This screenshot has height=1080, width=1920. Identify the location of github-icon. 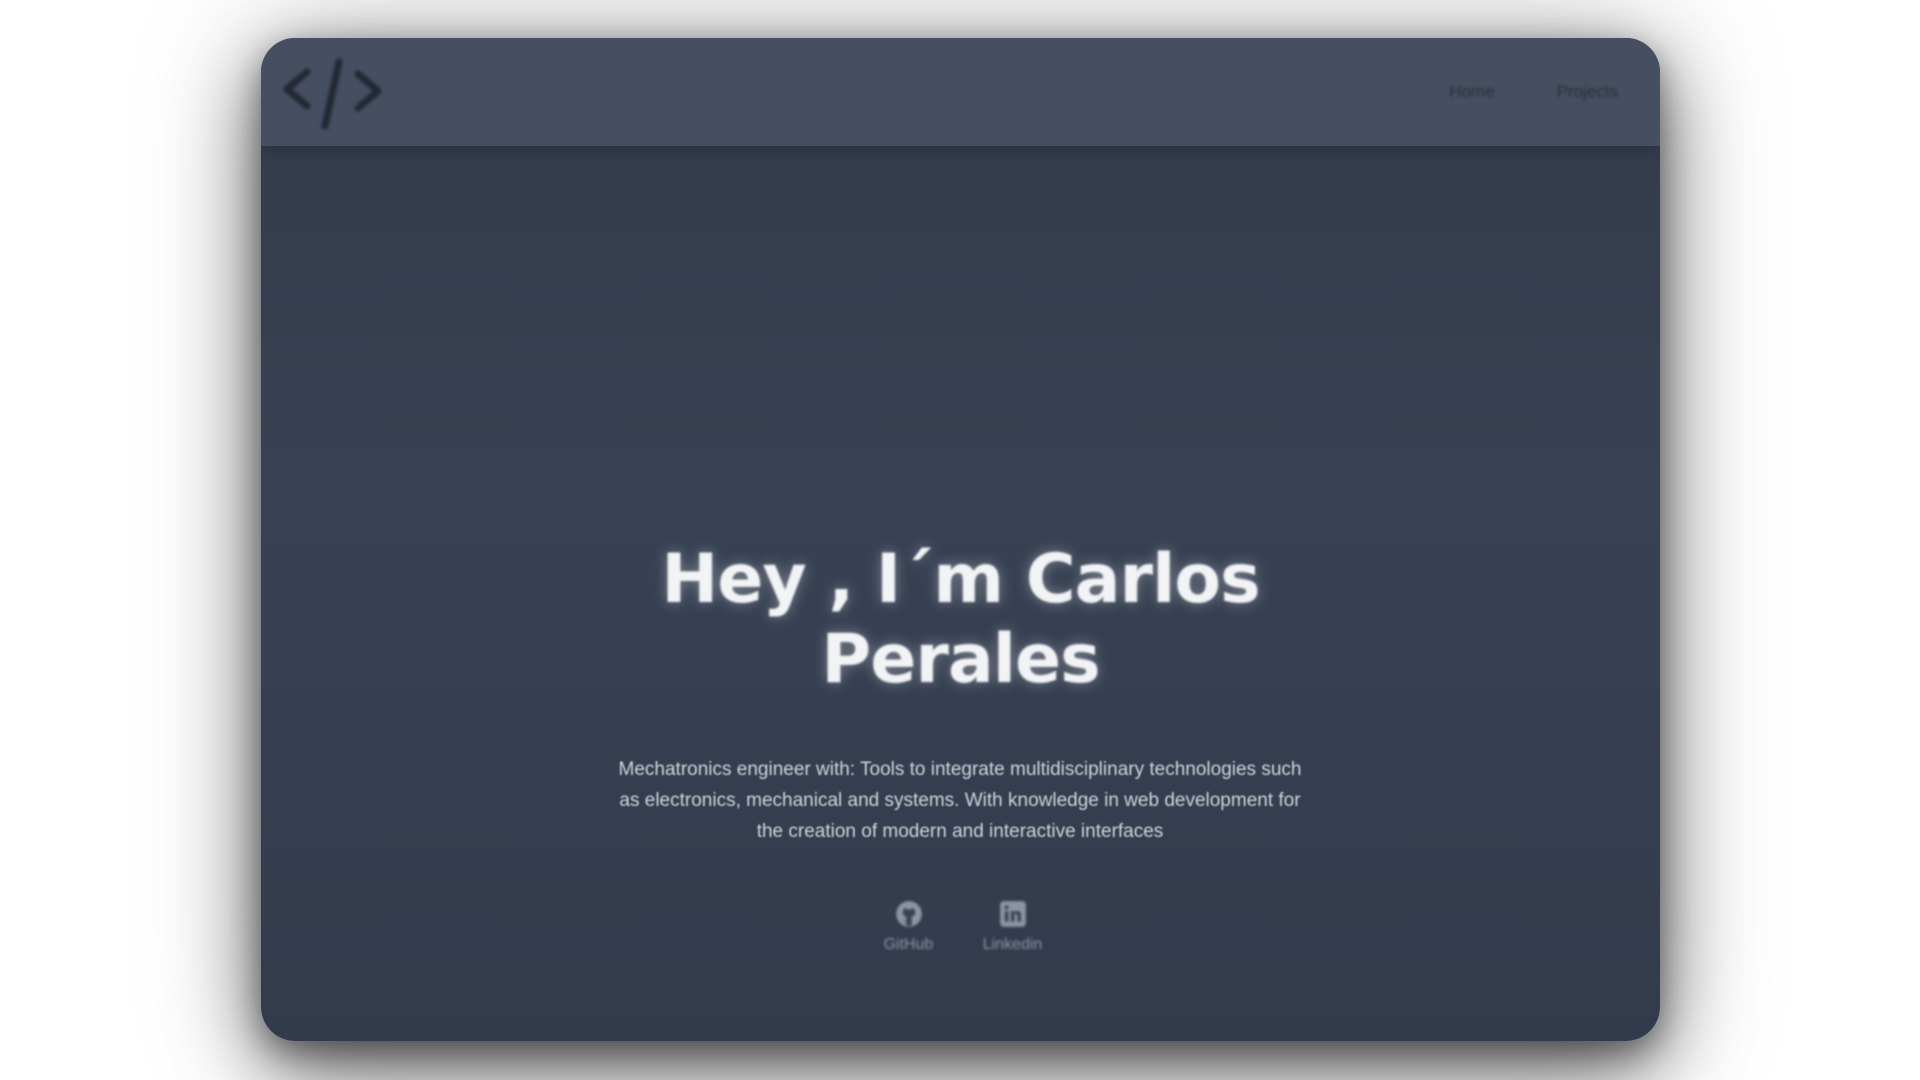
(909, 914).